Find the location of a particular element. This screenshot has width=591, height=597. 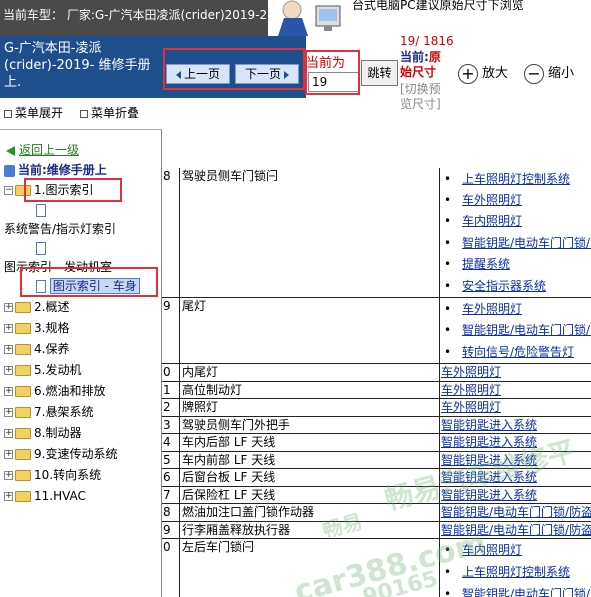

table-row: 1 高位制动灯 车外照明灯 is located at coordinates (376, 390).